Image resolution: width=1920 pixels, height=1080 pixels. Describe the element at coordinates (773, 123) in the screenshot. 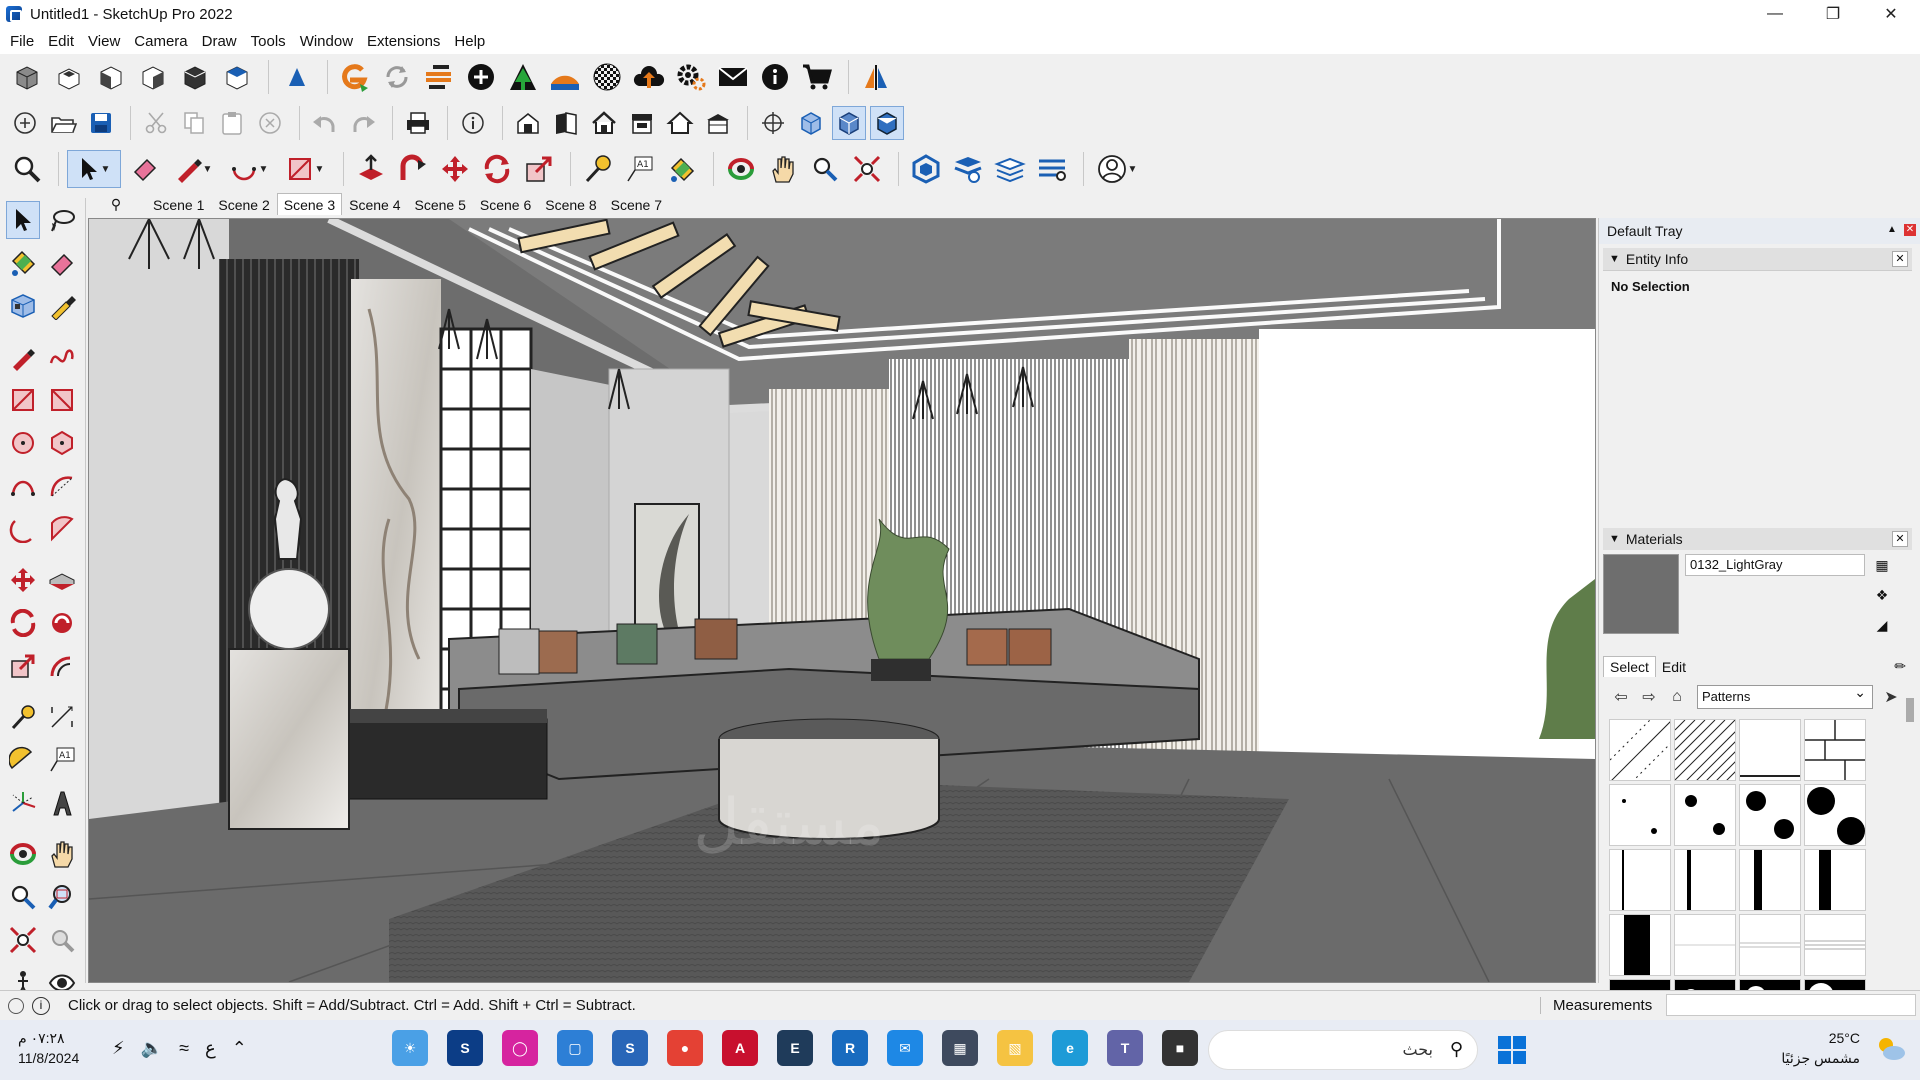

I see `axes-button` at that location.